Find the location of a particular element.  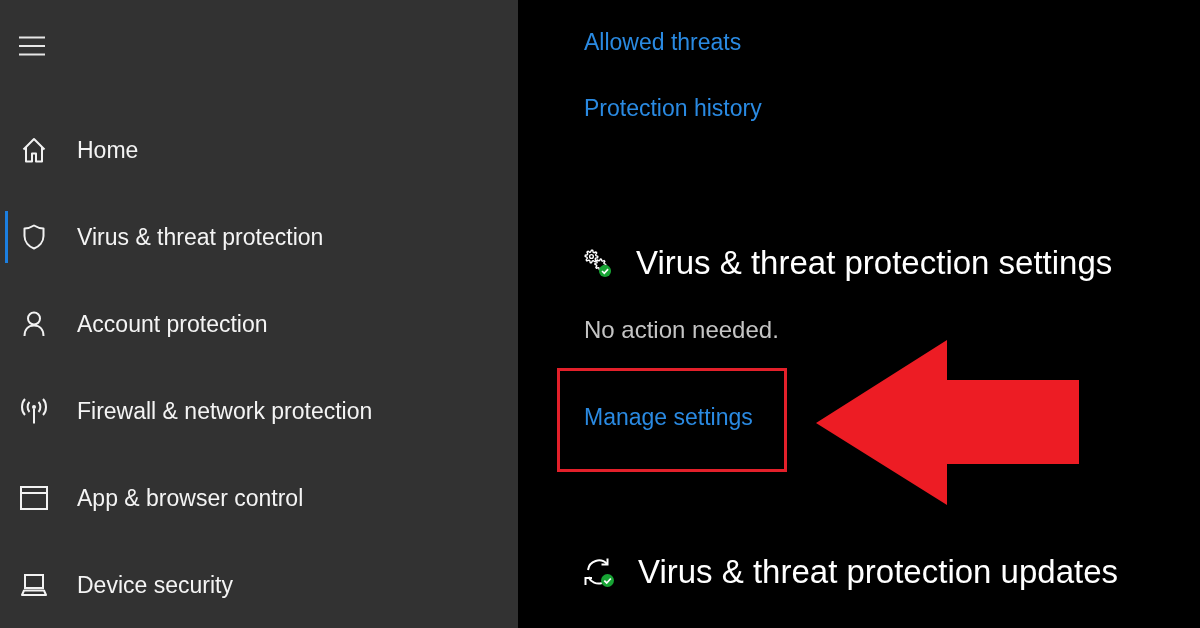

status-text: No action needed. is located at coordinates (681, 330).